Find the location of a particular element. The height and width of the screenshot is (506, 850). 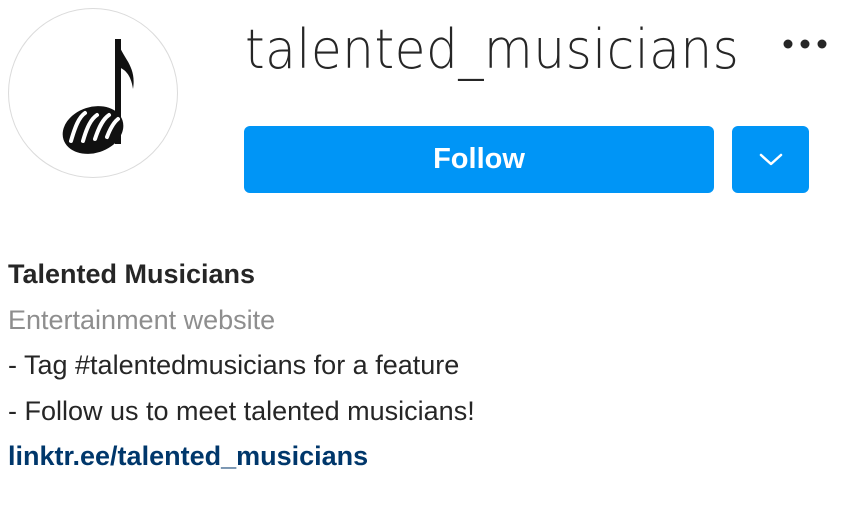

suggested-accounts-dropdown-button is located at coordinates (770, 159).